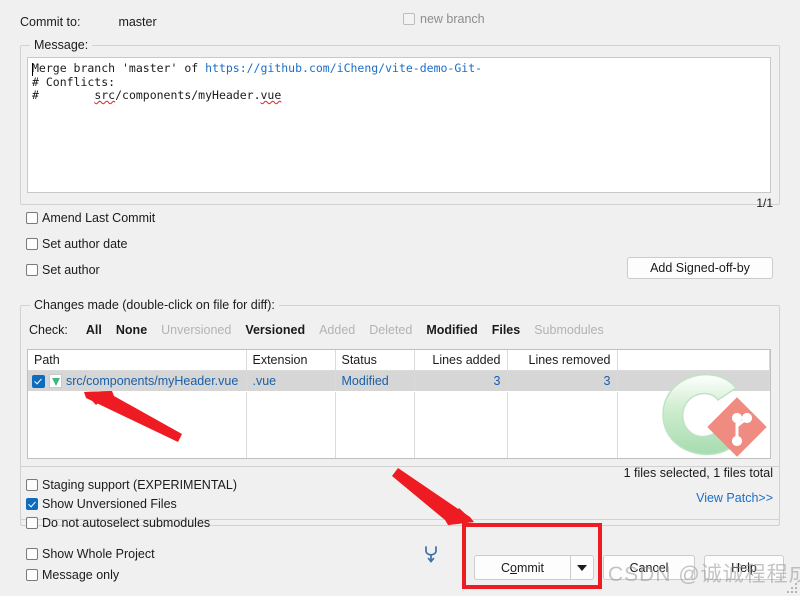 This screenshot has width=800, height=596. What do you see at coordinates (32, 523) in the screenshot?
I see `do-not-autoselect-submodules-checkbox` at bounding box center [32, 523].